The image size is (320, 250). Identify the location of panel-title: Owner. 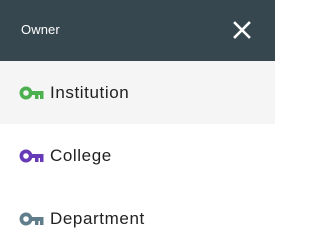
(40, 29).